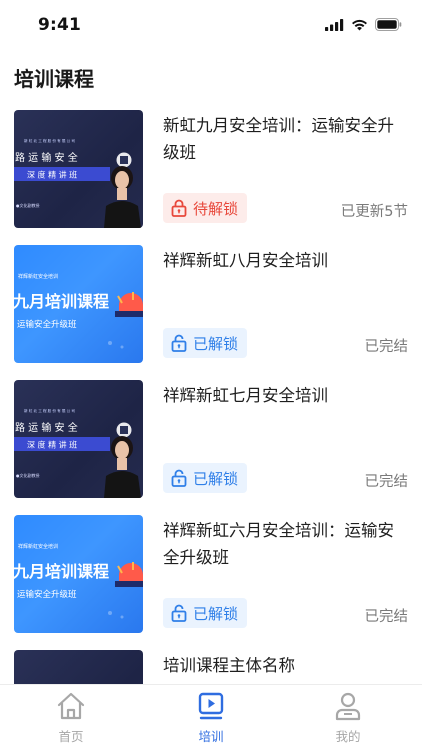 The width and height of the screenshot is (422, 750). What do you see at coordinates (211, 706) in the screenshot?
I see `video-play-icon` at bounding box center [211, 706].